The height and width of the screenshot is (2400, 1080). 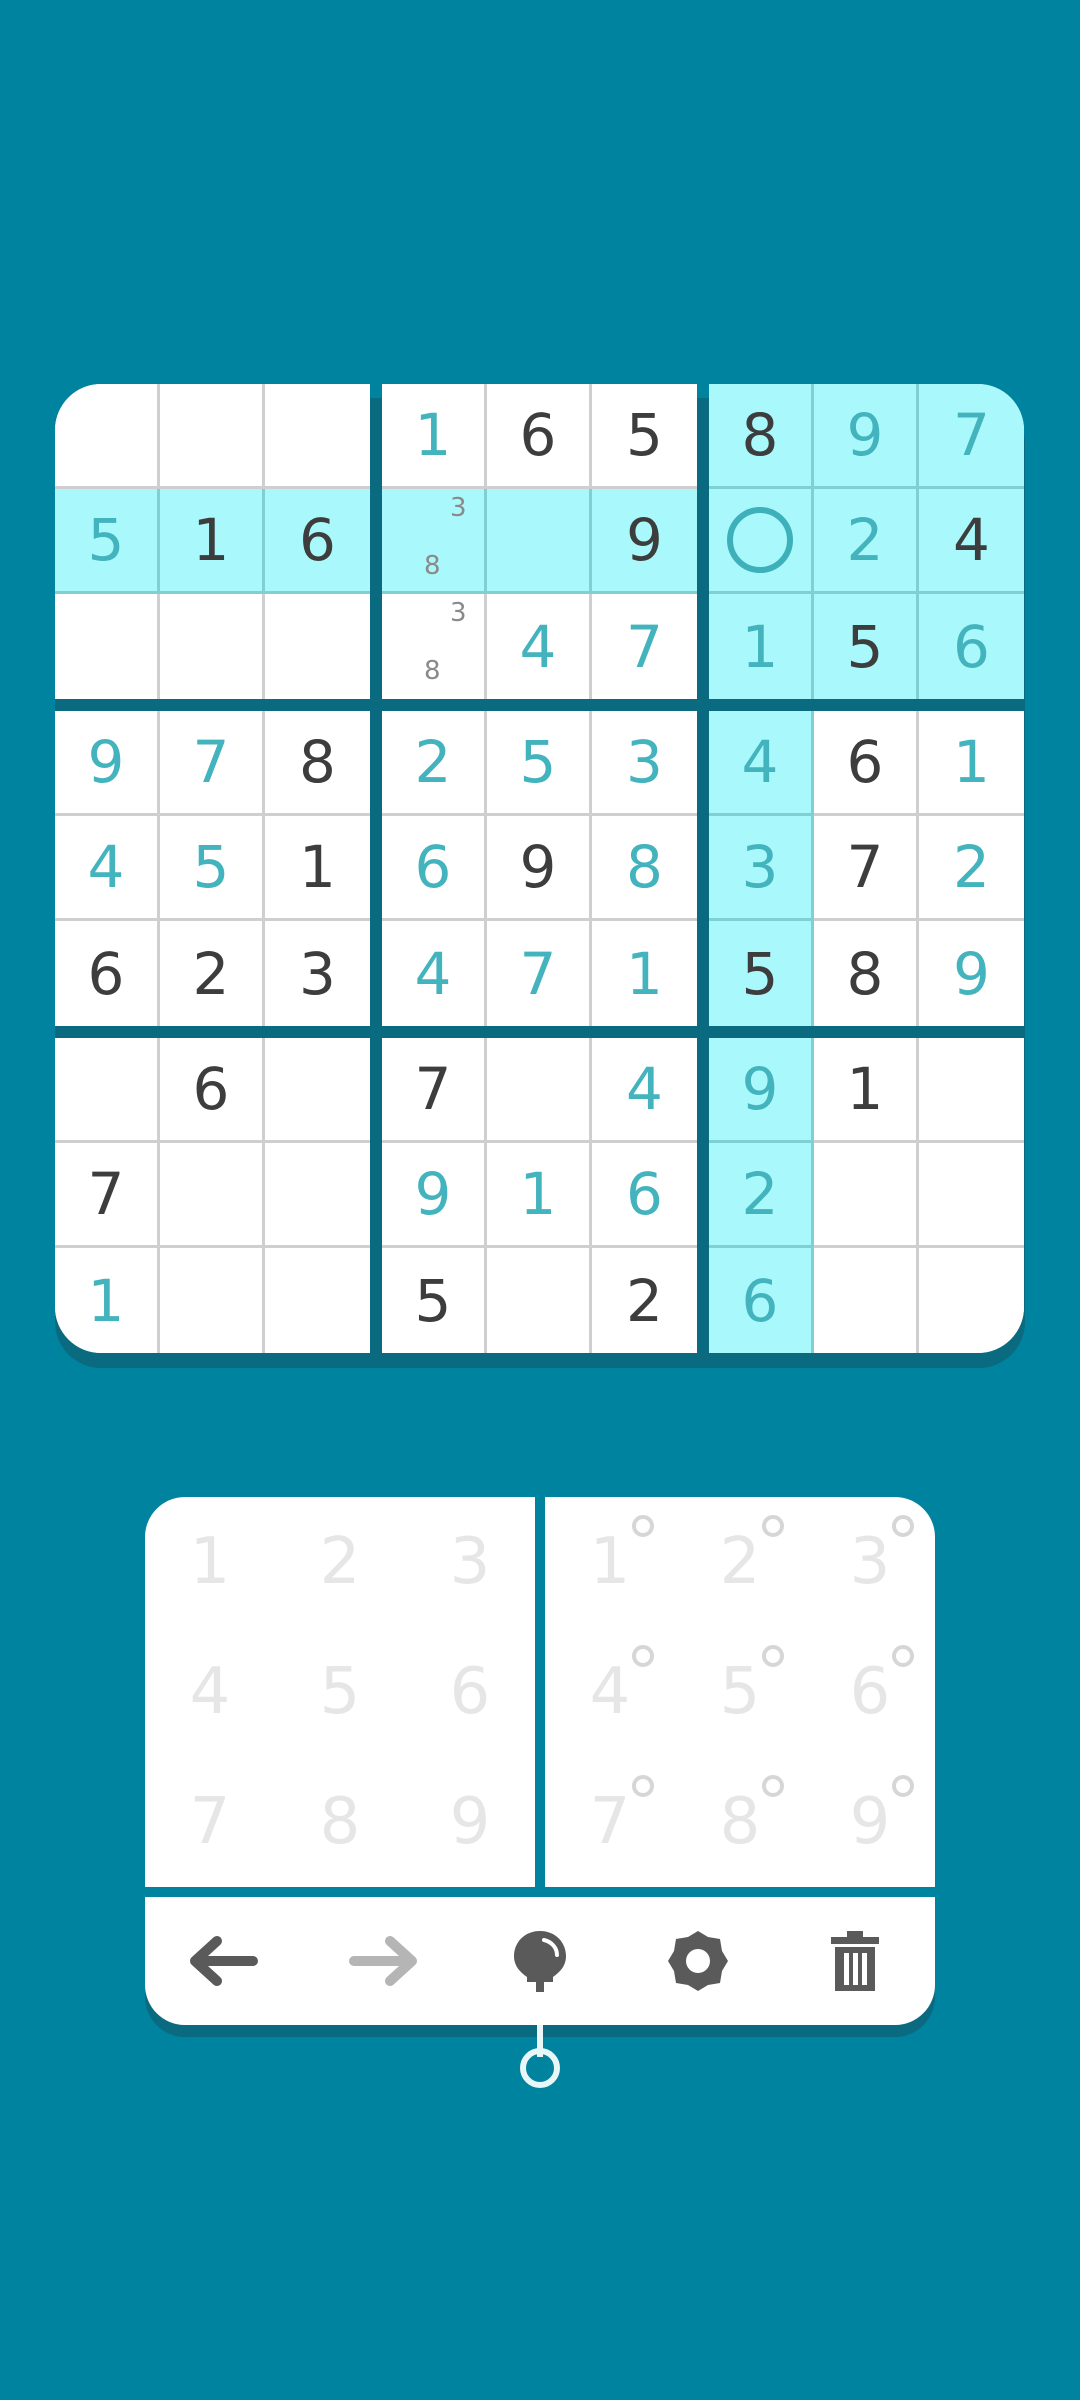 I want to click on number-pad-digit: 9, so click(x=470, y=1822).